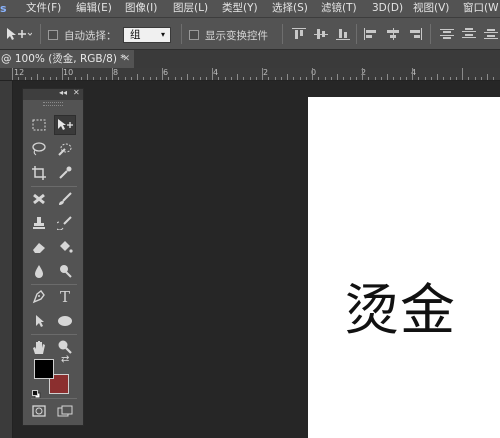  What do you see at coordinates (469, 34) in the screenshot?
I see `distribute-vertical-centers-icon` at bounding box center [469, 34].